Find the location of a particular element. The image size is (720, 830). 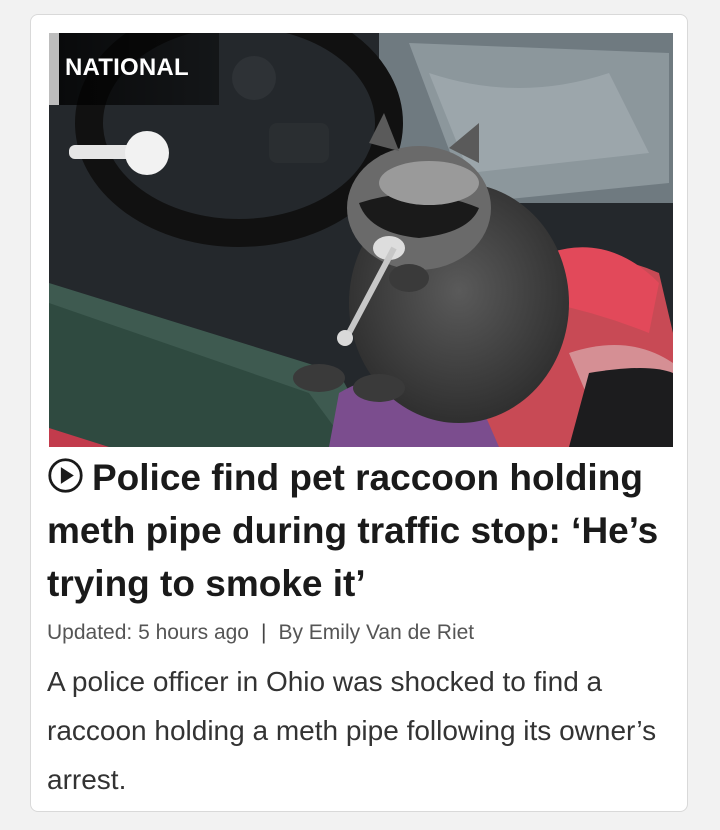

category-label: NATIONAL is located at coordinates (127, 67).